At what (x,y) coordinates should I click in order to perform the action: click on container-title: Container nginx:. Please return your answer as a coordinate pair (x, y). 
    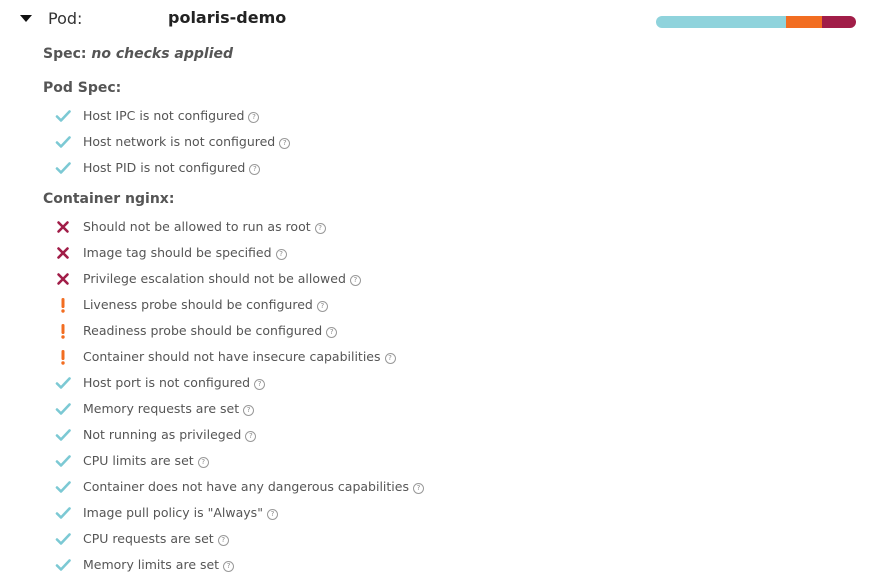
    Looking at the image, I should click on (109, 199).